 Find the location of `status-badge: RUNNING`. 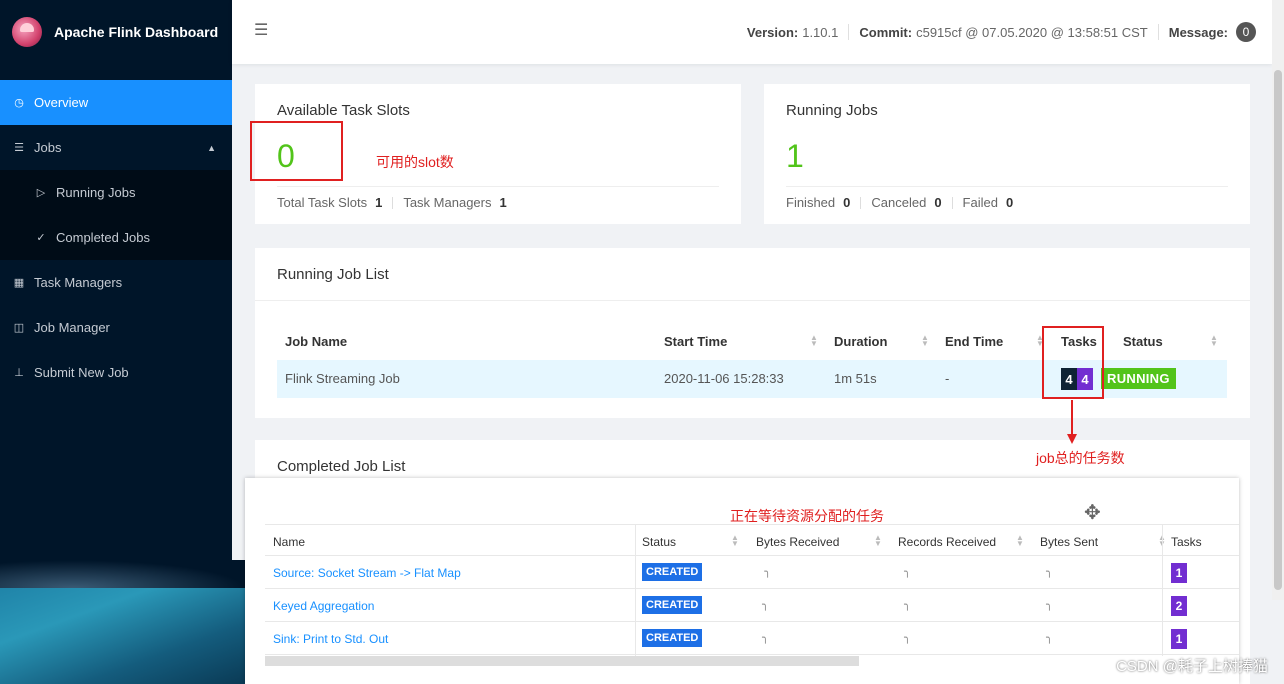

status-badge: RUNNING is located at coordinates (1138, 378).